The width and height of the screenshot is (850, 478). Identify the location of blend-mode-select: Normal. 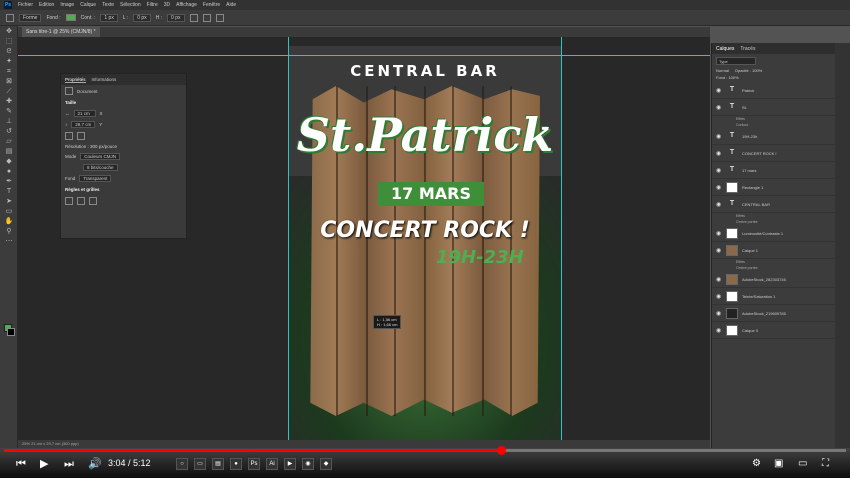
(722, 70).